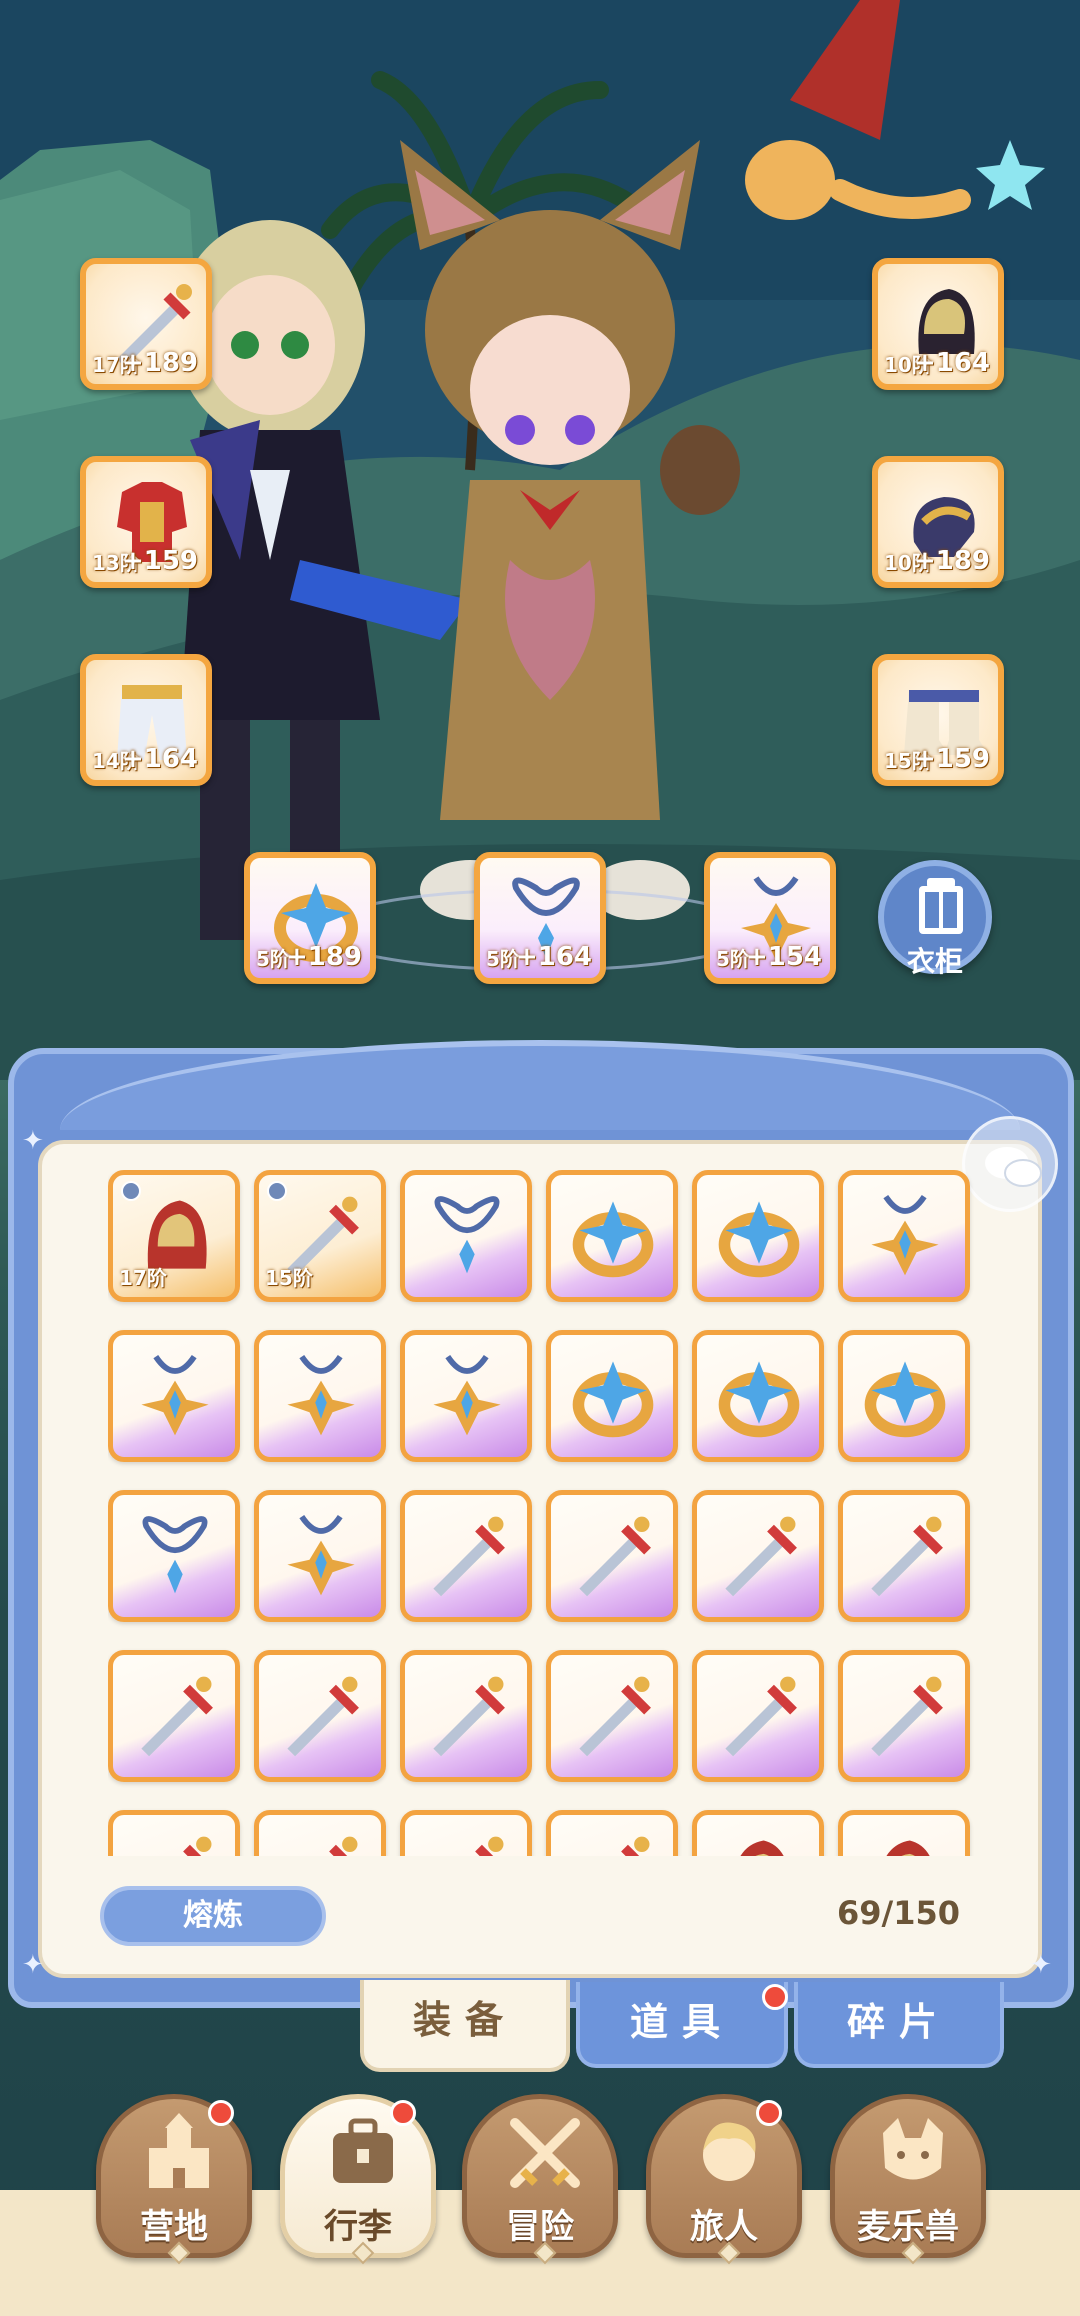 This screenshot has width=1080, height=2316. What do you see at coordinates (174, 2227) in the screenshot?
I see `nav-label: 营地` at bounding box center [174, 2227].